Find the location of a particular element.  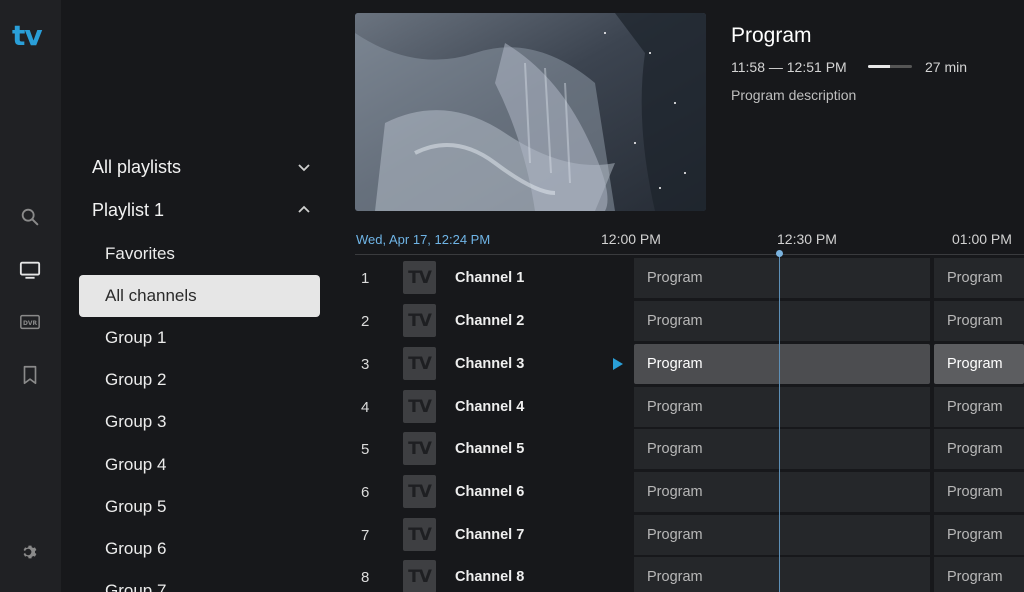

channel-name: Channel 2 is located at coordinates (489, 321).